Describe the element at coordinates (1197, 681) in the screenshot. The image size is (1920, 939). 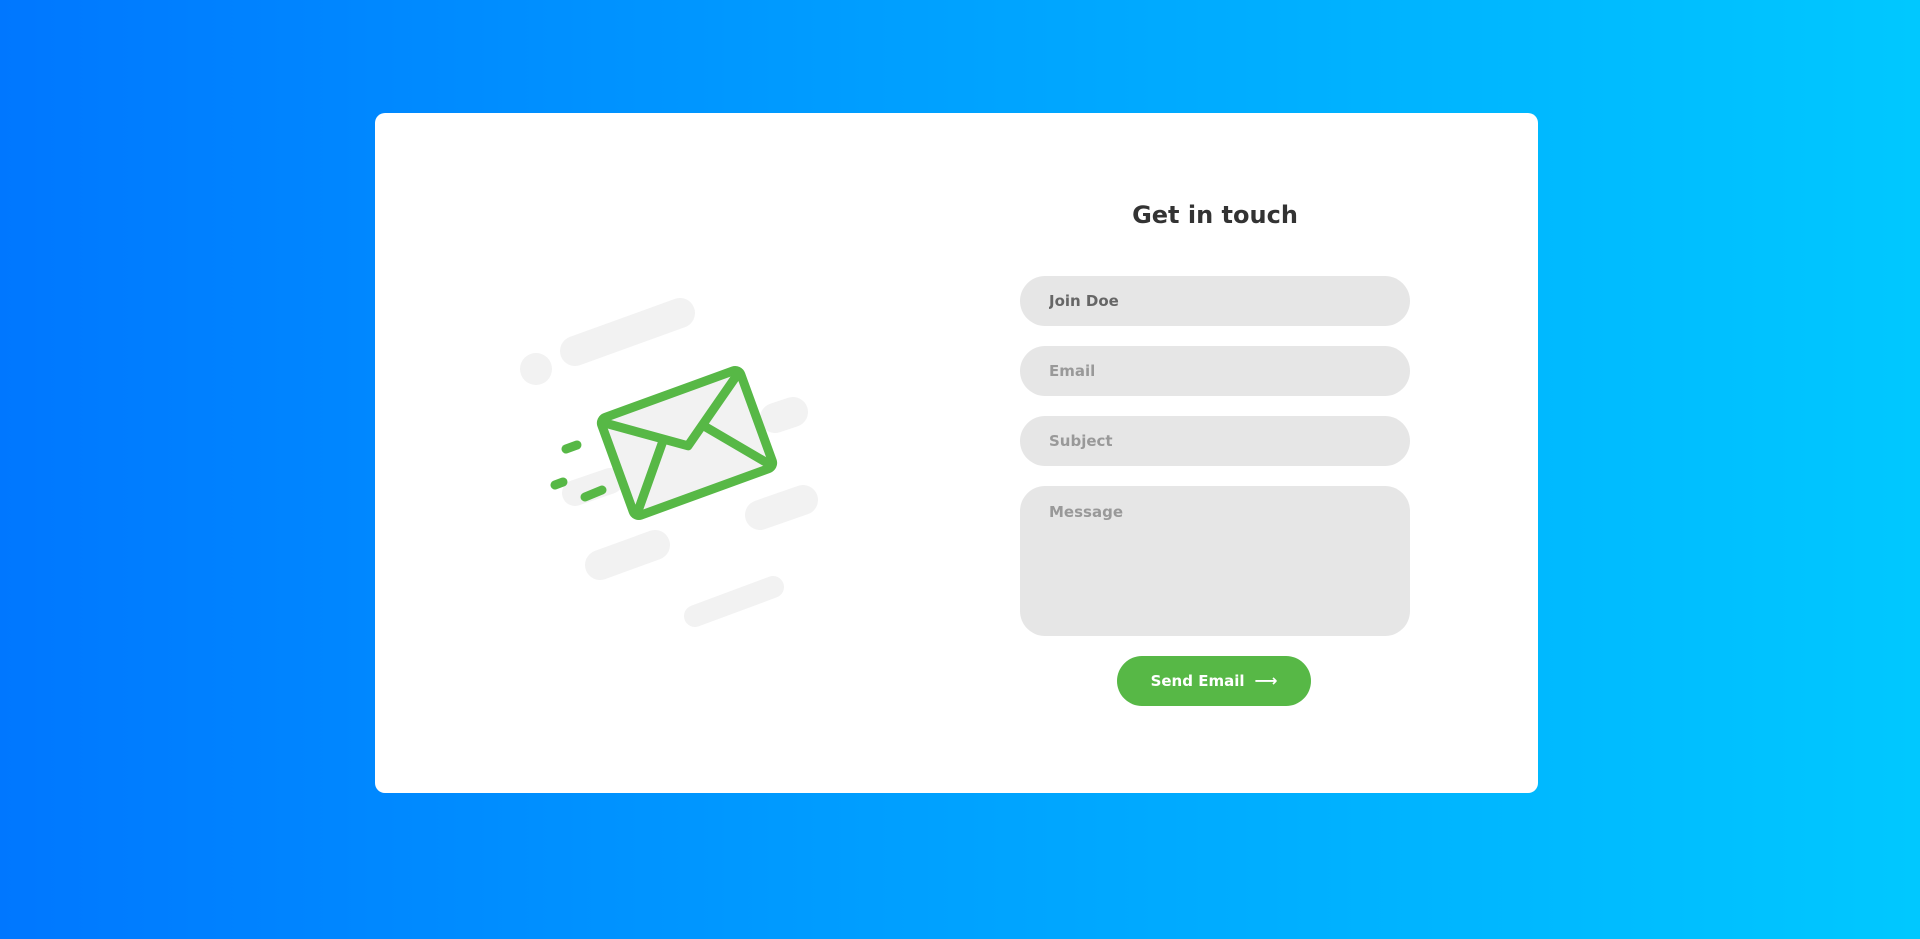
I see `send-email-label: Send Email` at that location.